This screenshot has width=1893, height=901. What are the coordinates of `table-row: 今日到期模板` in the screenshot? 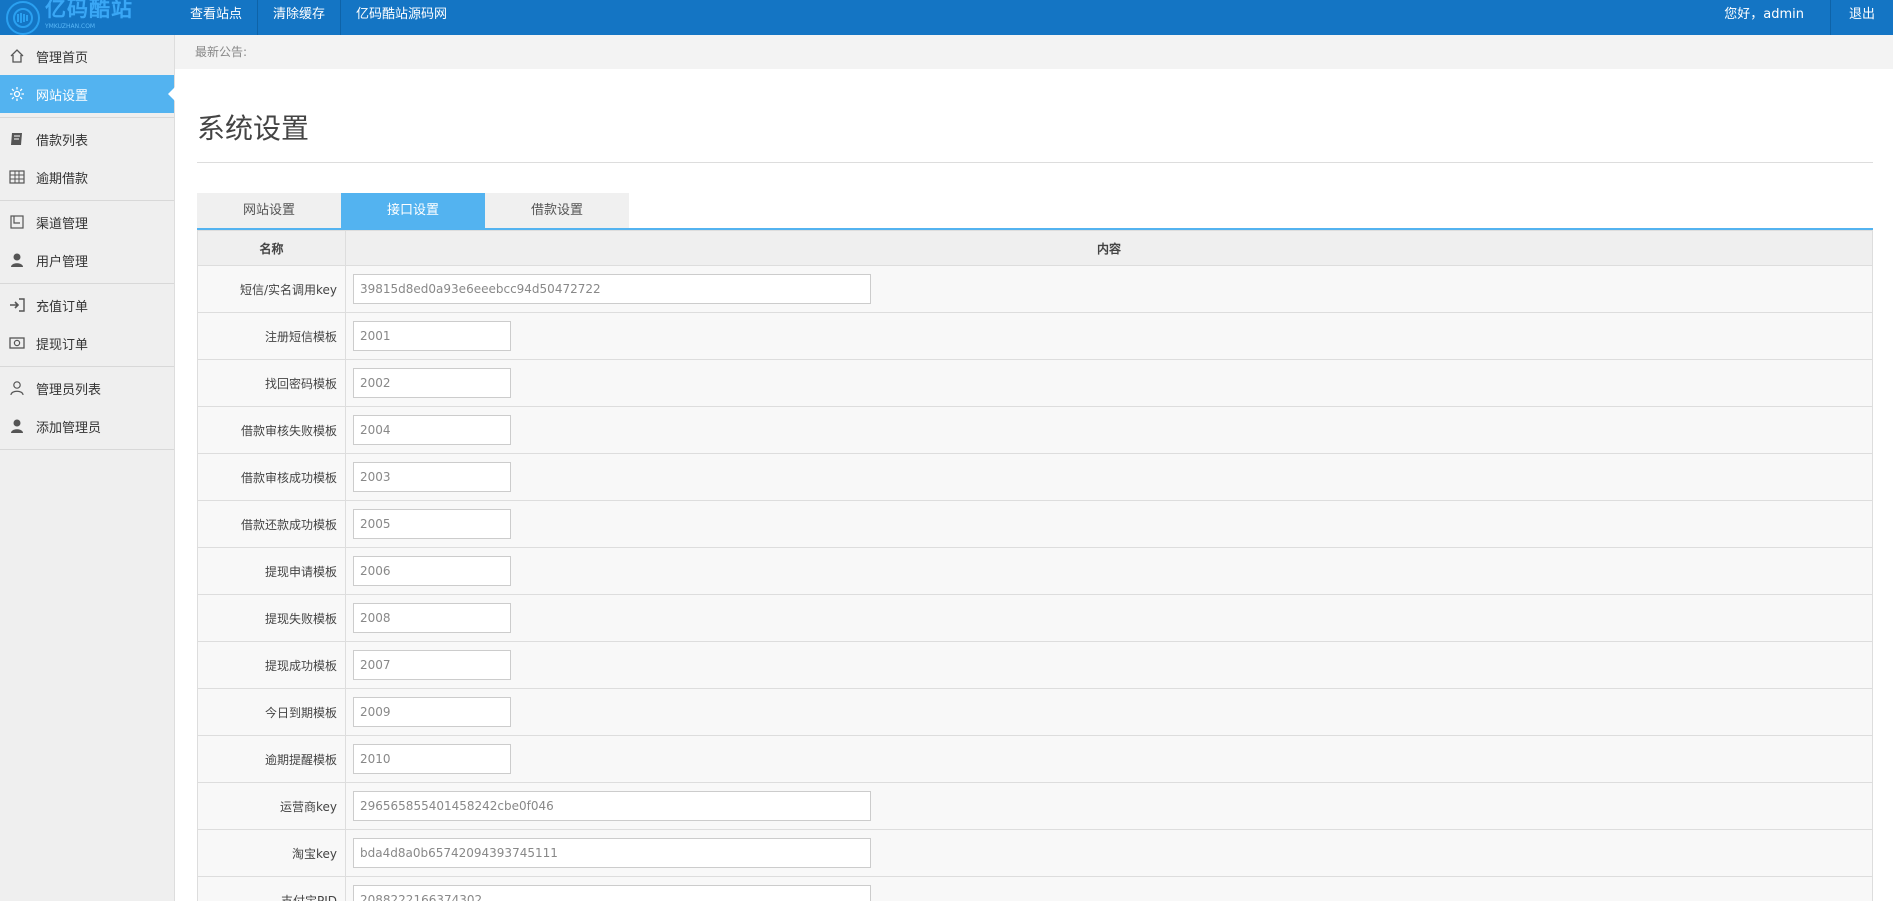 It's located at (1035, 712).